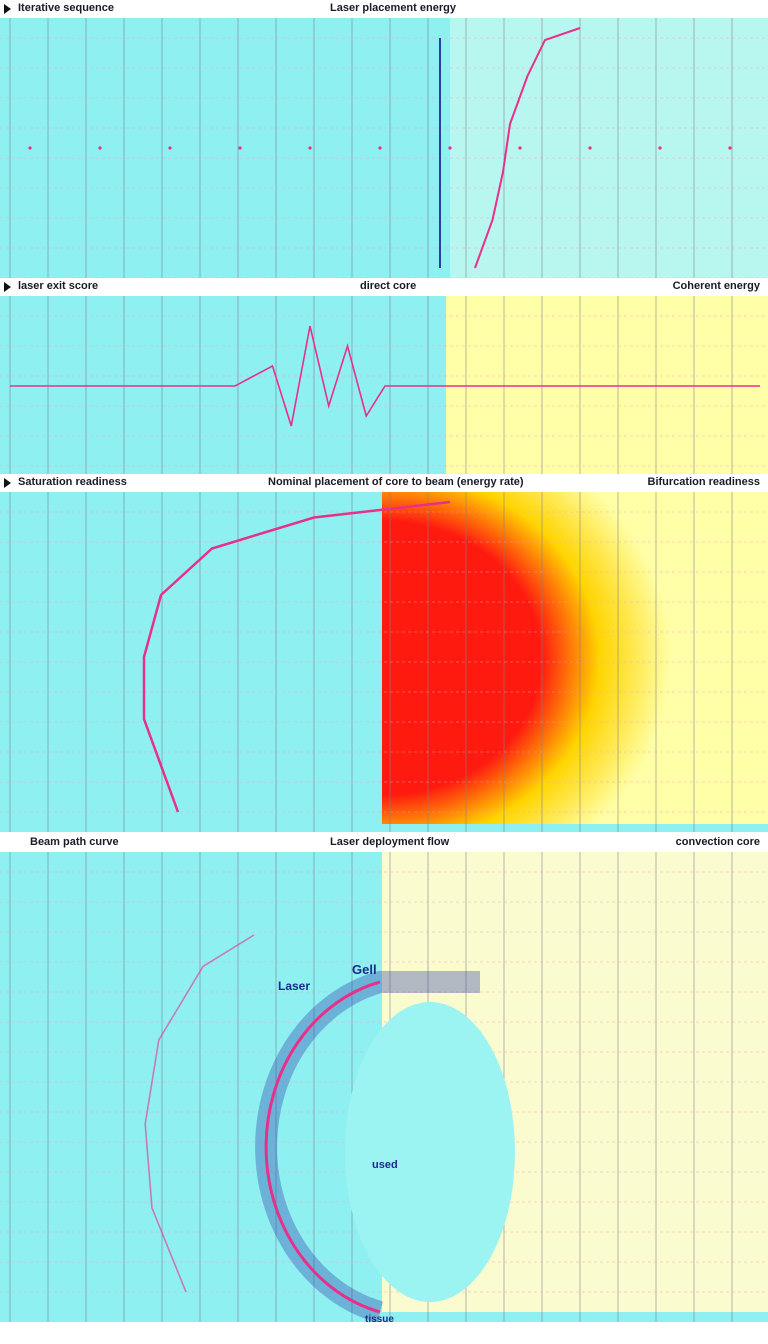  Describe the element at coordinates (379, 1318) in the screenshot. I see `label-tissue: tissue` at that location.